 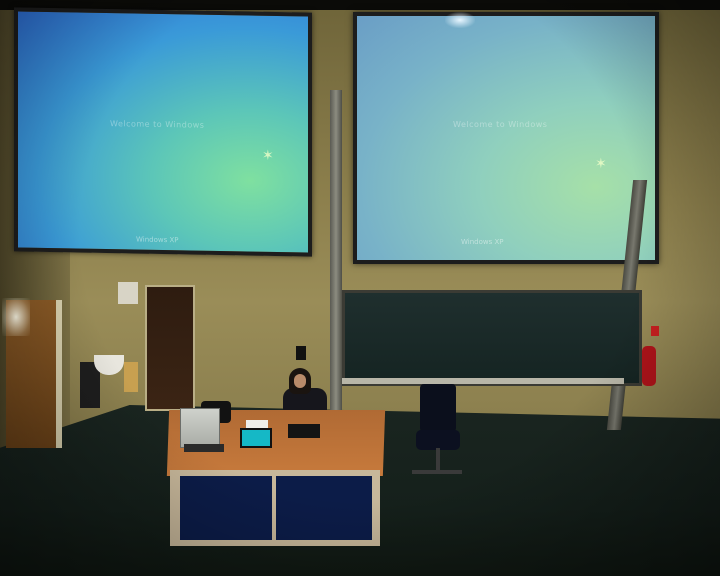 What do you see at coordinates (500, 124) in the screenshot?
I see `screen-right-welcome-text: Welcome to Windows` at bounding box center [500, 124].